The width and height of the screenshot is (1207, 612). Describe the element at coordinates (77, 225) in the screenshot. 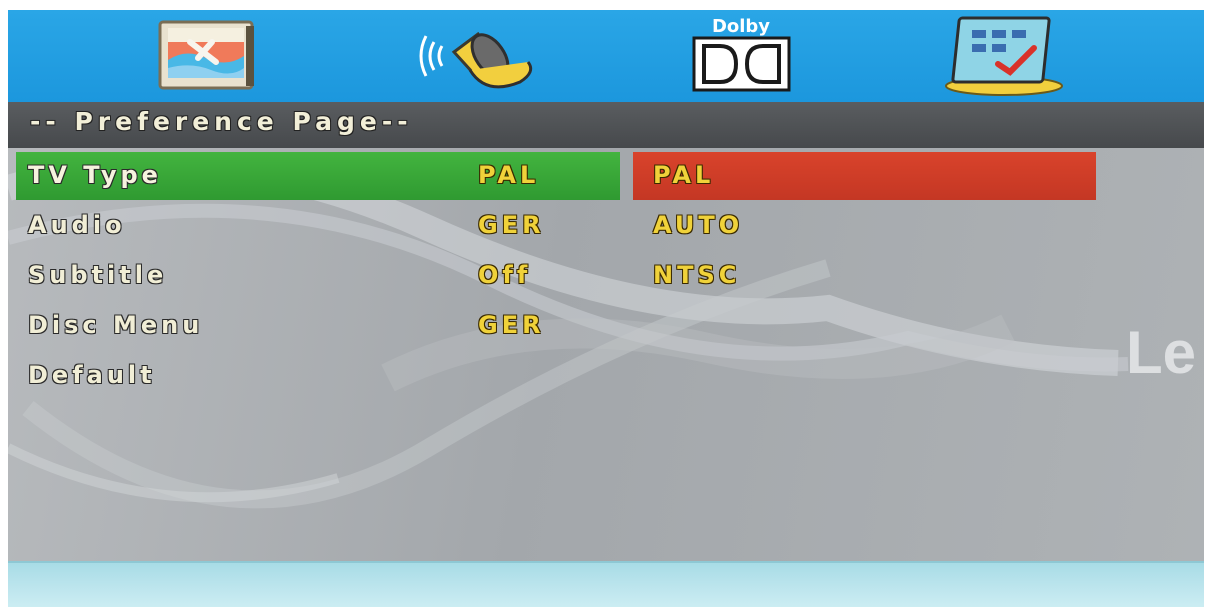

I see `menu-item-label: Audio` at that location.